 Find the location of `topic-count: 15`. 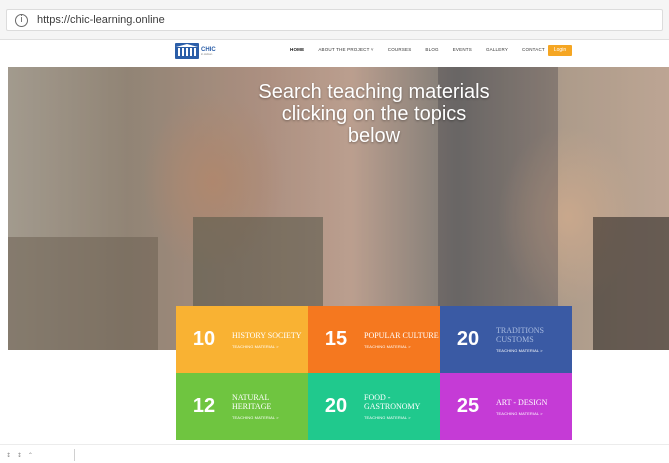

topic-count: 15 is located at coordinates (336, 339).